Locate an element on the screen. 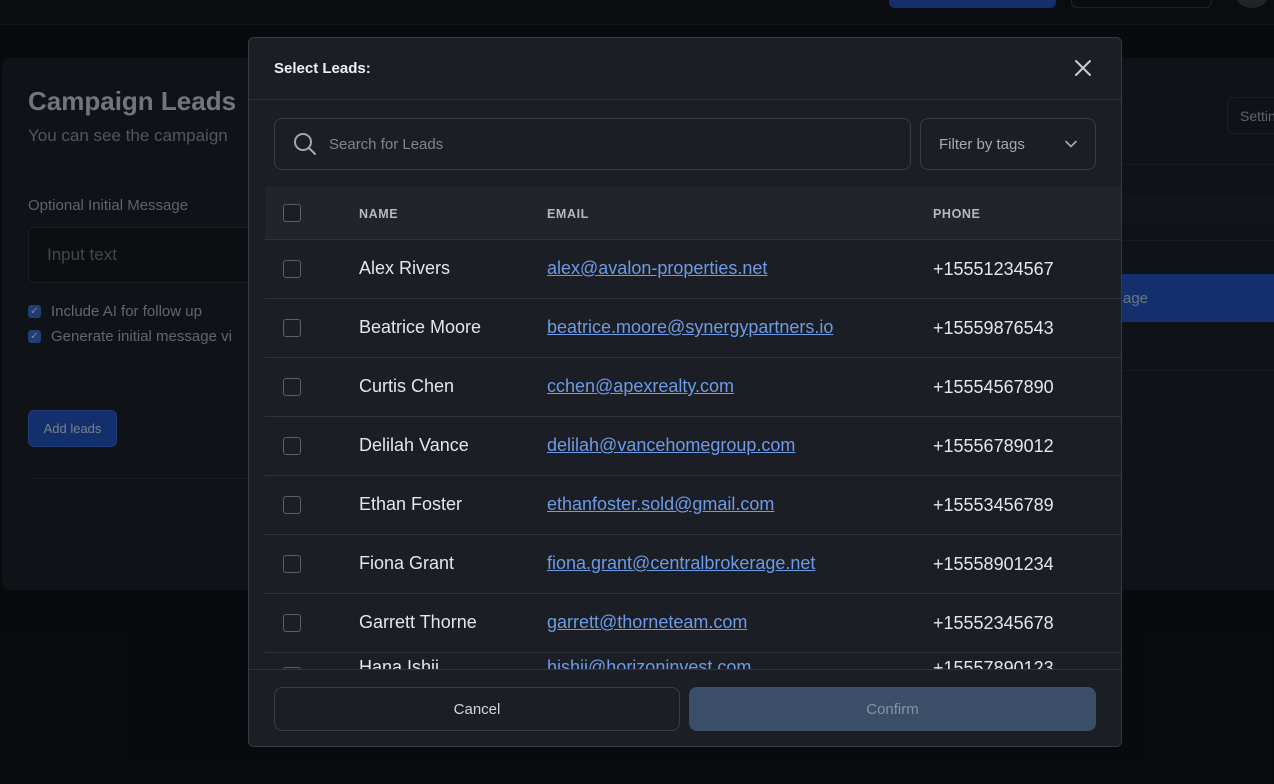 The image size is (1274, 784). lead-name: Garrett Thorne is located at coordinates (418, 622).